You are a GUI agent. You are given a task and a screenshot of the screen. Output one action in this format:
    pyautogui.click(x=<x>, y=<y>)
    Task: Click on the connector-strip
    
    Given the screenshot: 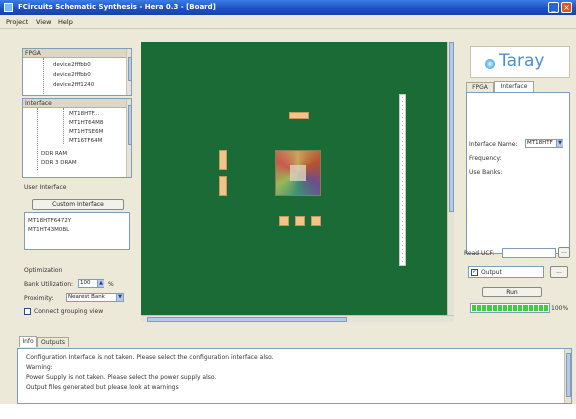 What is the action you would take?
    pyautogui.click(x=402, y=180)
    